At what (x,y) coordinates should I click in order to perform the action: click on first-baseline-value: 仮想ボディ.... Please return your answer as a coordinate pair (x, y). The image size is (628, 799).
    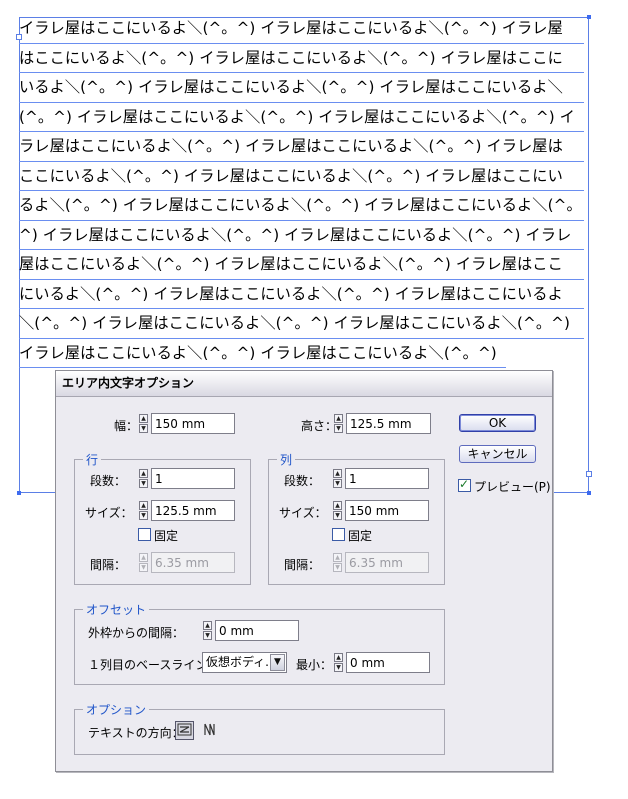
    Looking at the image, I should click on (241, 662).